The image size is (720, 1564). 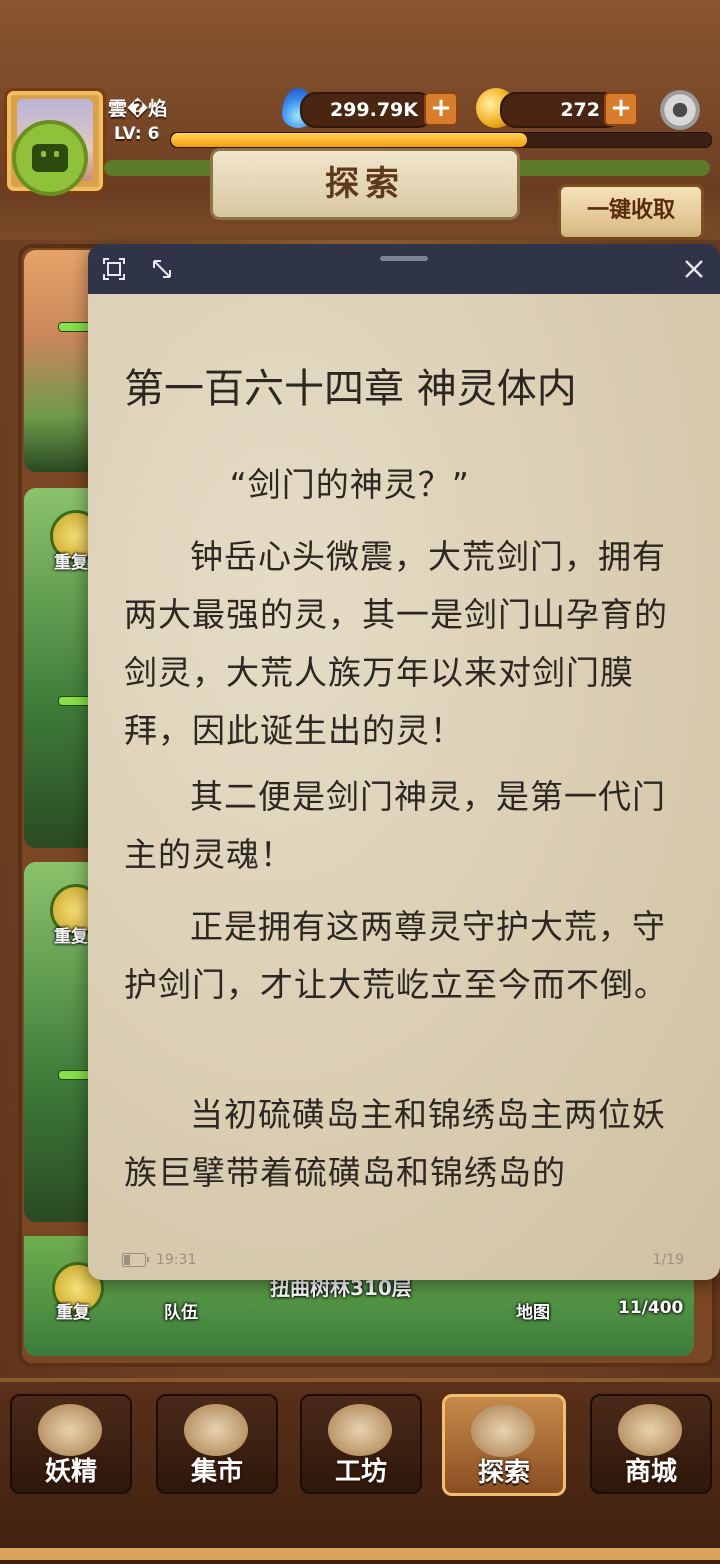 What do you see at coordinates (503, 1431) in the screenshot?
I see `map-scroll-icon` at bounding box center [503, 1431].